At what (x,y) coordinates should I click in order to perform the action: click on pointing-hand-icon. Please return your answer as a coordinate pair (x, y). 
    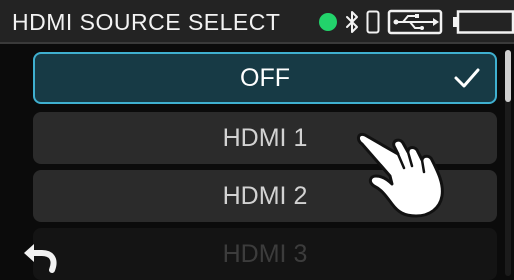
    Looking at the image, I should click on (400, 175).